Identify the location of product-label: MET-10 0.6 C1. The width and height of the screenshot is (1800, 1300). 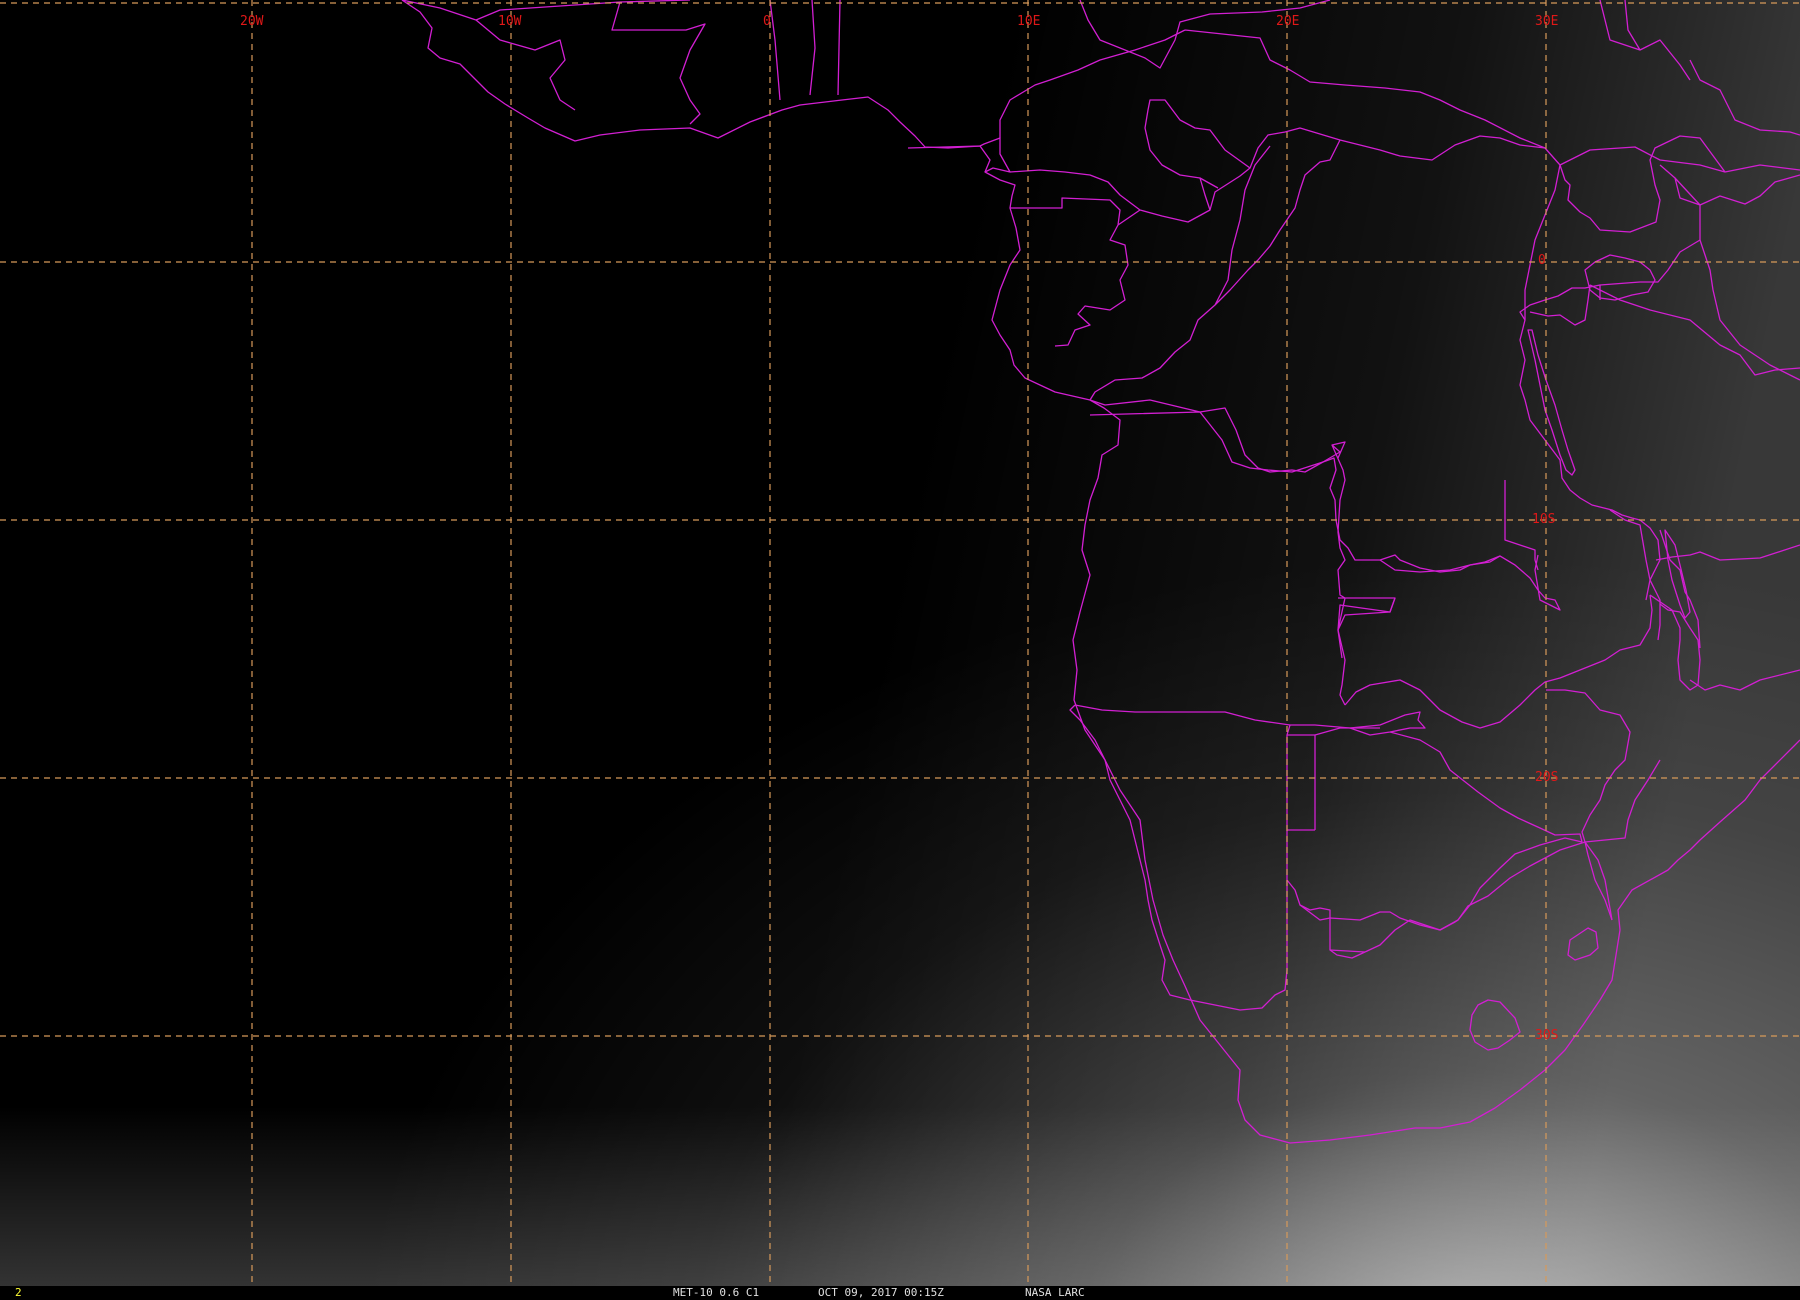
(716, 1292).